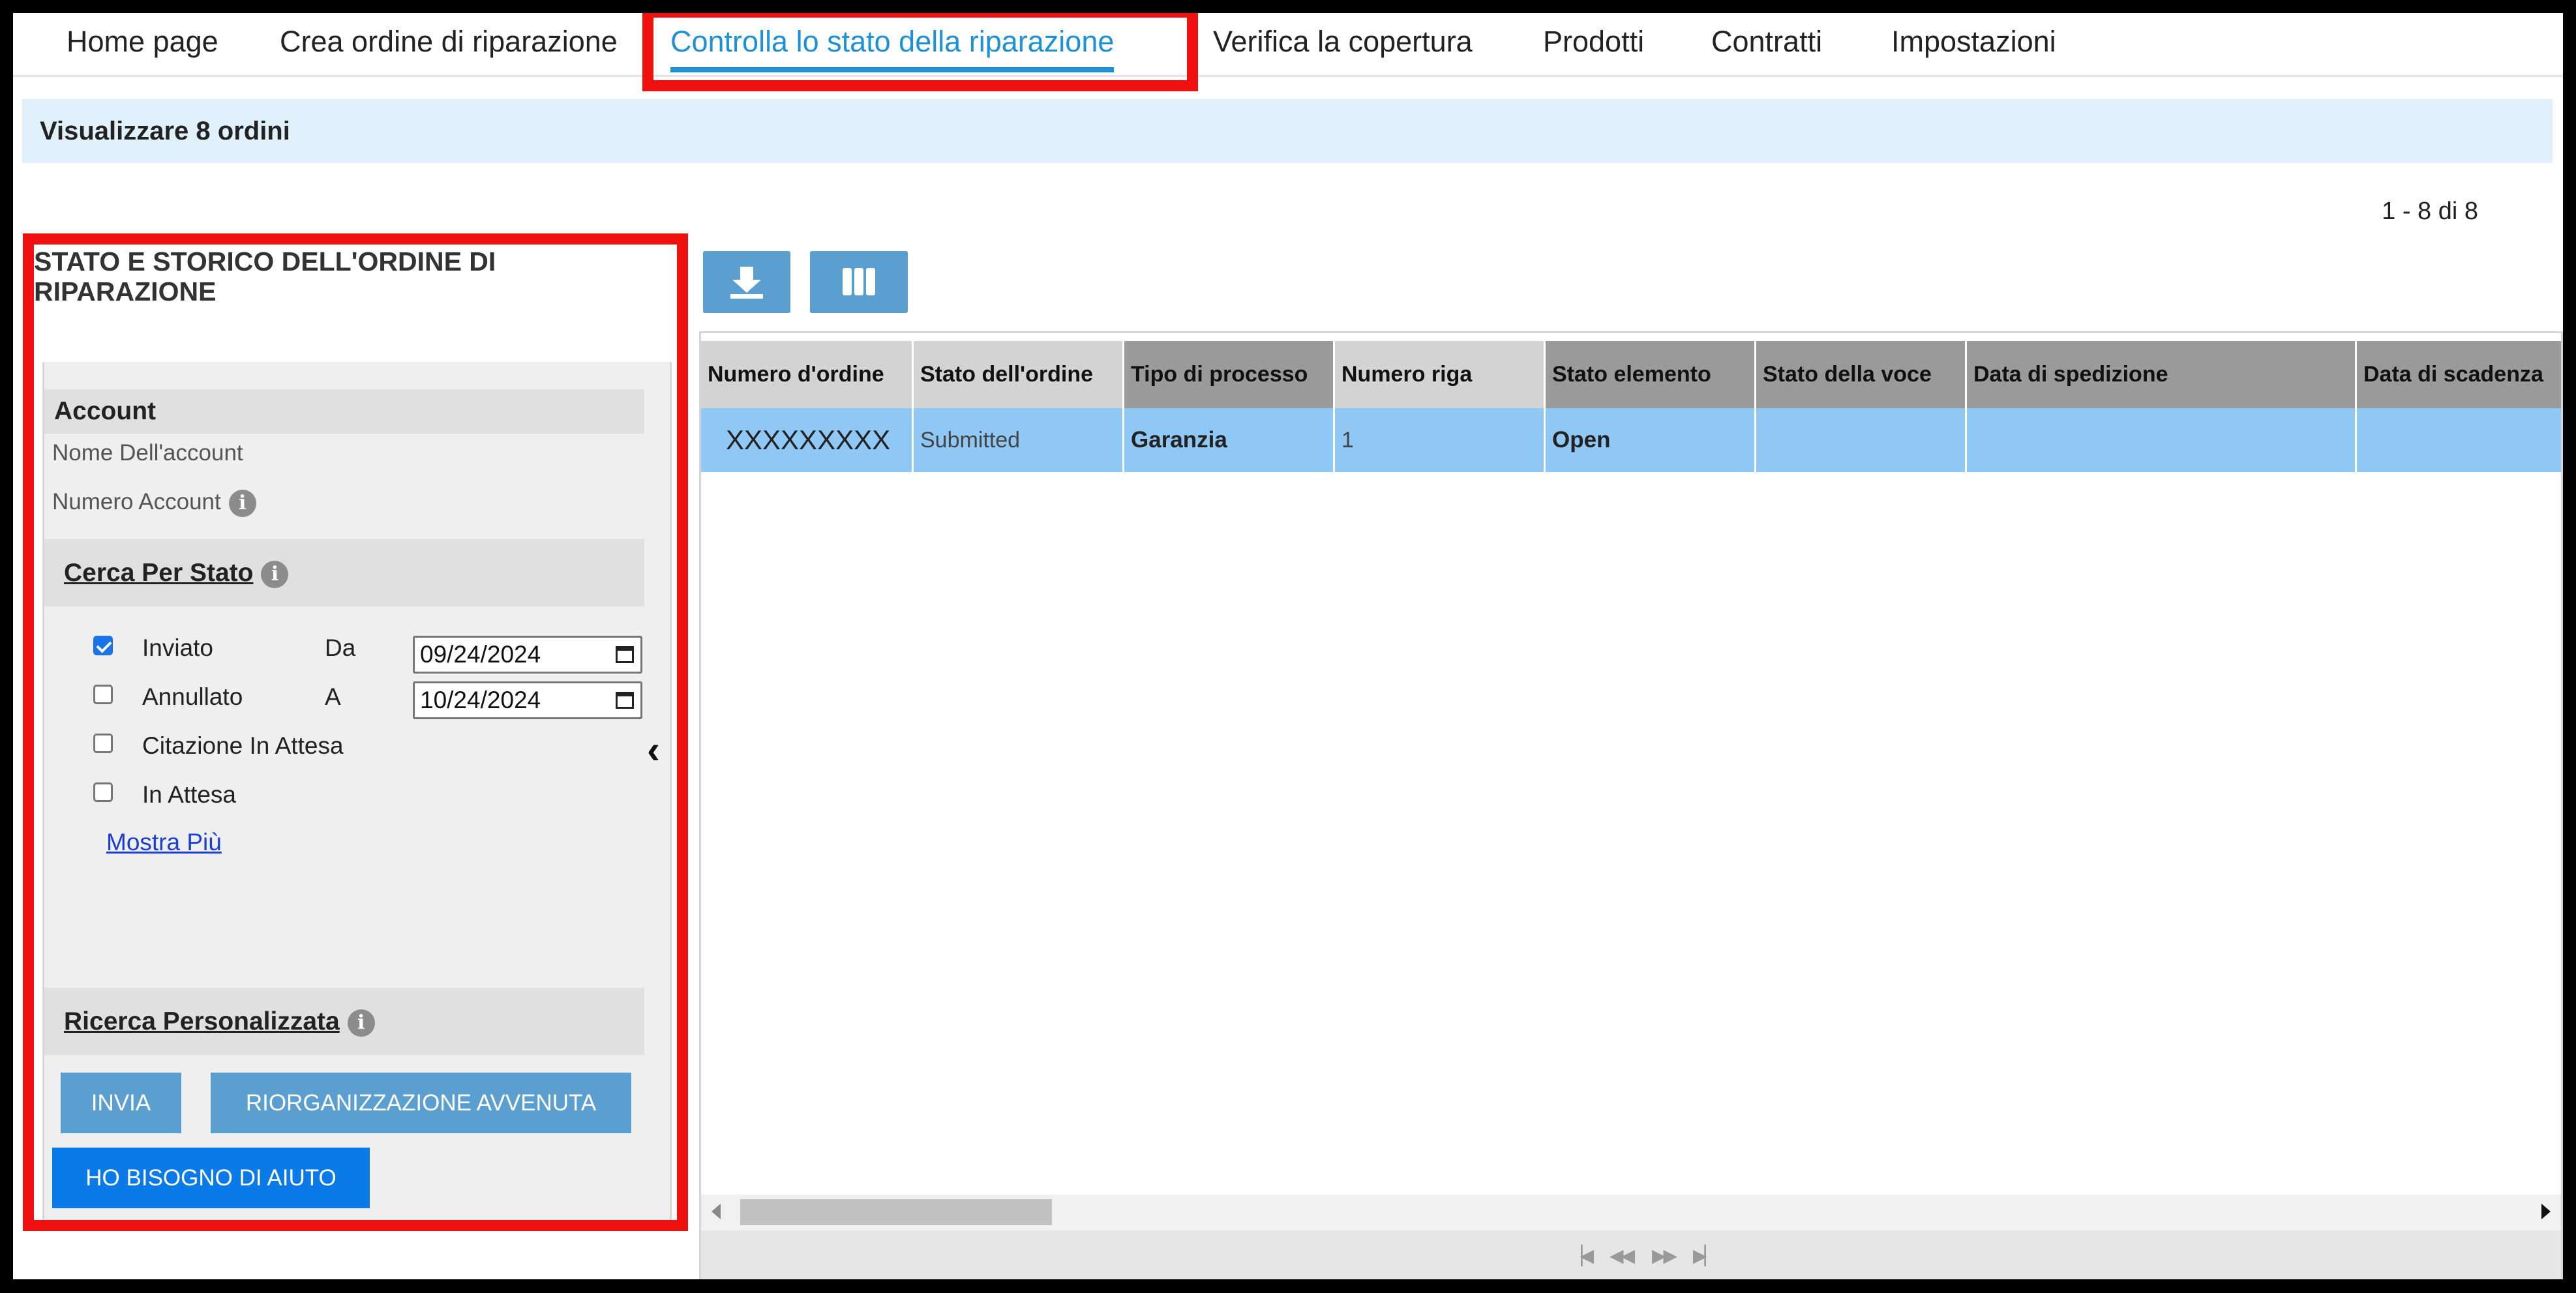 This screenshot has width=2576, height=1293. I want to click on cell-due-date, so click(2459, 440).